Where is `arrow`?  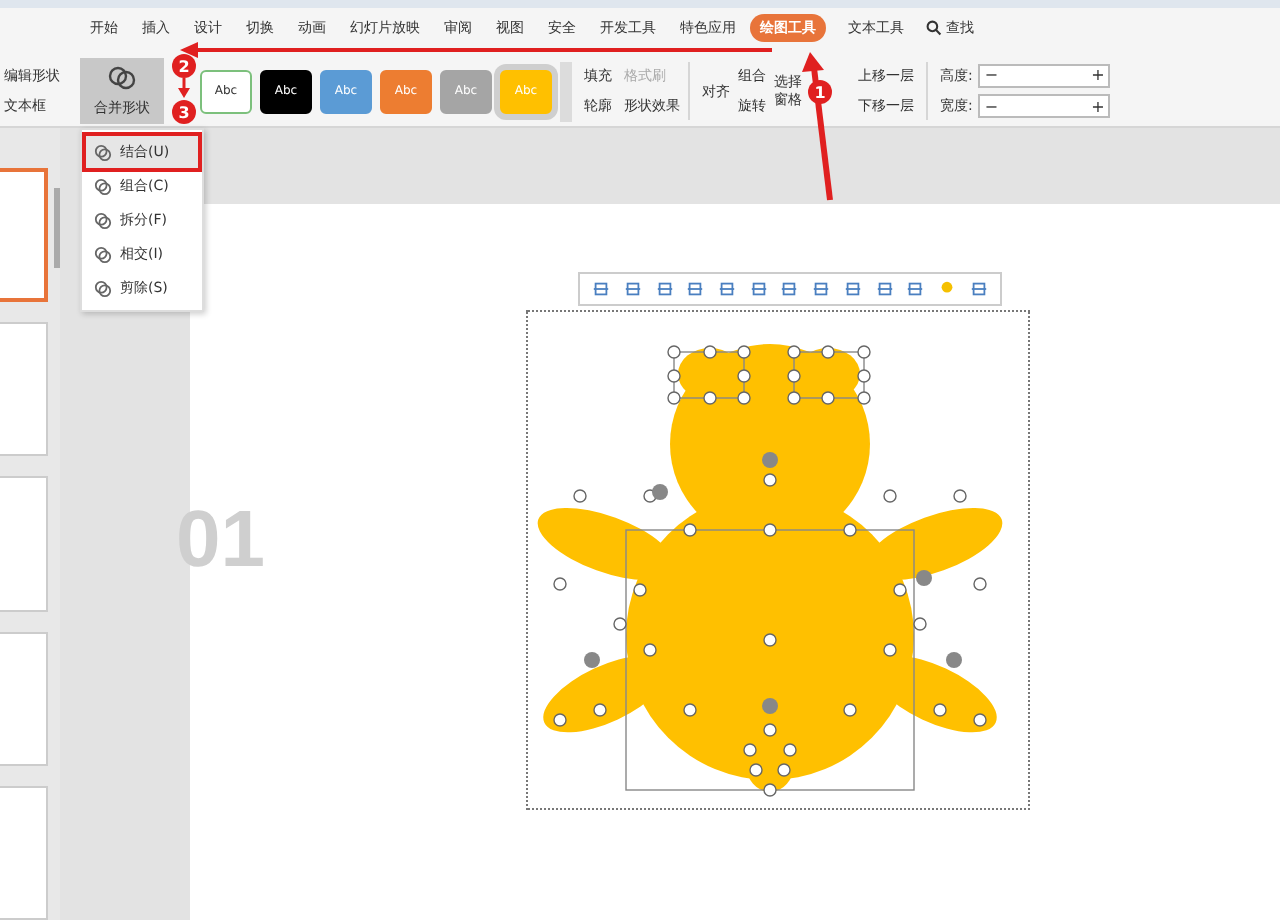
arrow is located at coordinates (184, 88).